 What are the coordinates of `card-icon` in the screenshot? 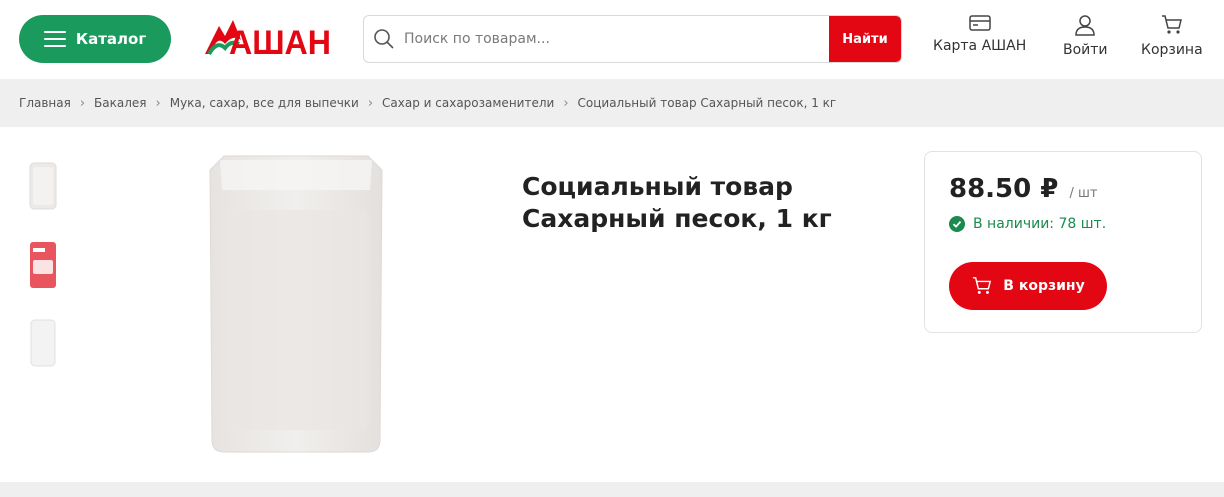 It's located at (979, 23).